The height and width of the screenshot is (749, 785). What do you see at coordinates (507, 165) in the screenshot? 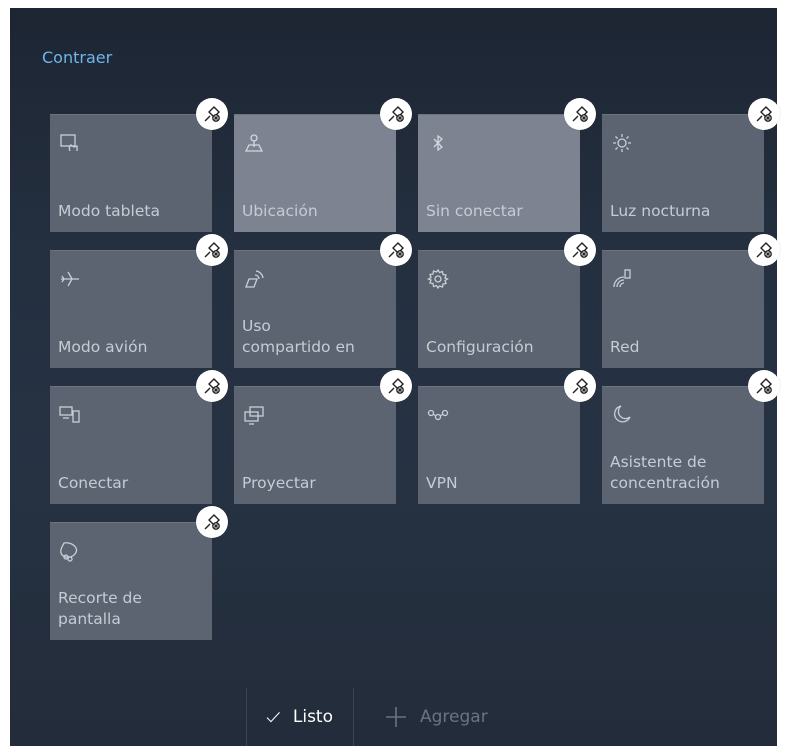
I see `tile-bluetooth: Sin conectar` at bounding box center [507, 165].